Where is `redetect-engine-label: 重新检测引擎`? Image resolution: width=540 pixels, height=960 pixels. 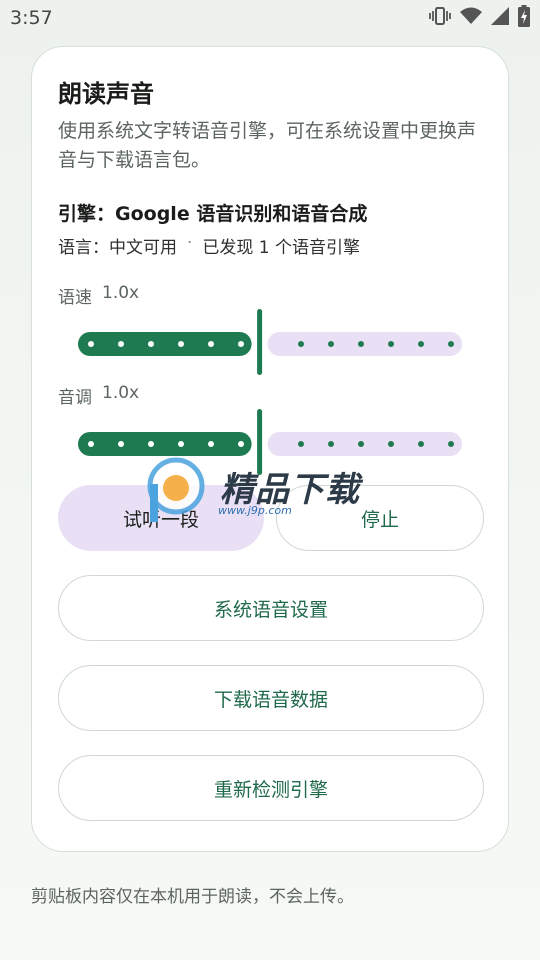
redetect-engine-label: 重新检测引擎 is located at coordinates (270, 789).